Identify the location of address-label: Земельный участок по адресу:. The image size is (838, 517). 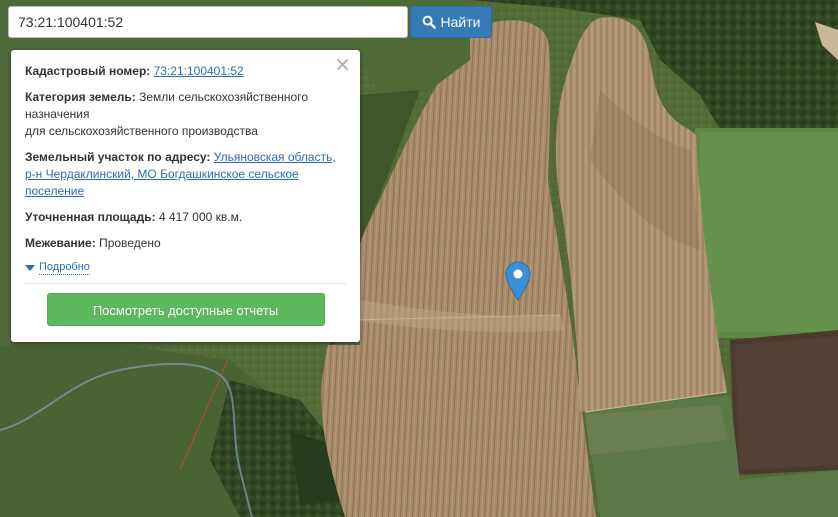
(118, 157).